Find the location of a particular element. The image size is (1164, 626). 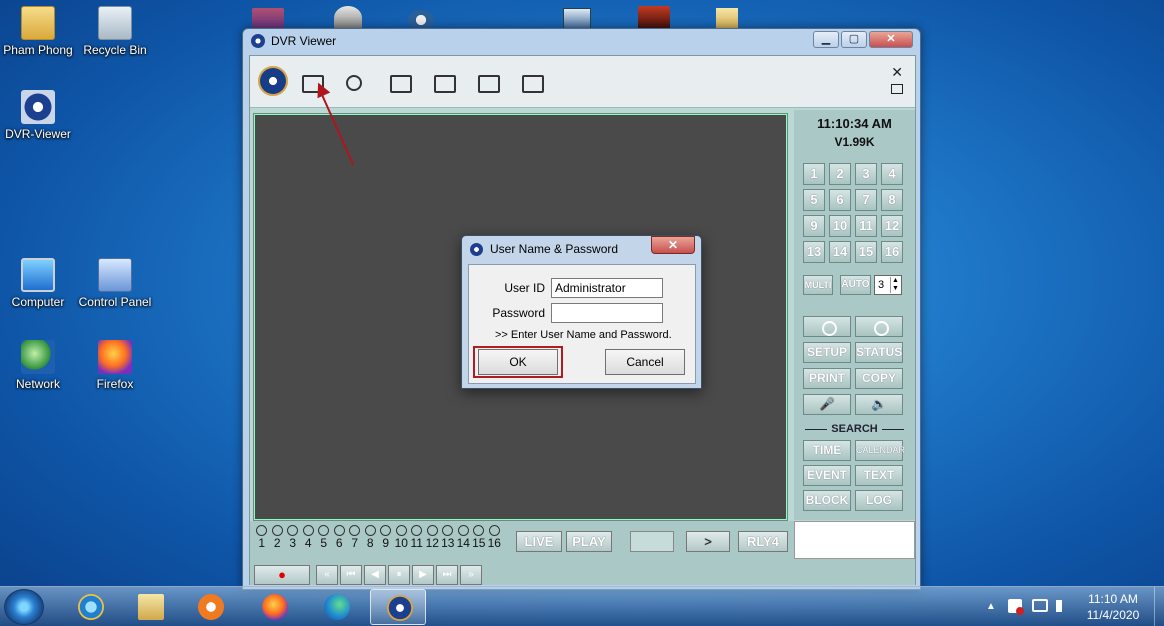

search-icon is located at coordinates (355, 82).